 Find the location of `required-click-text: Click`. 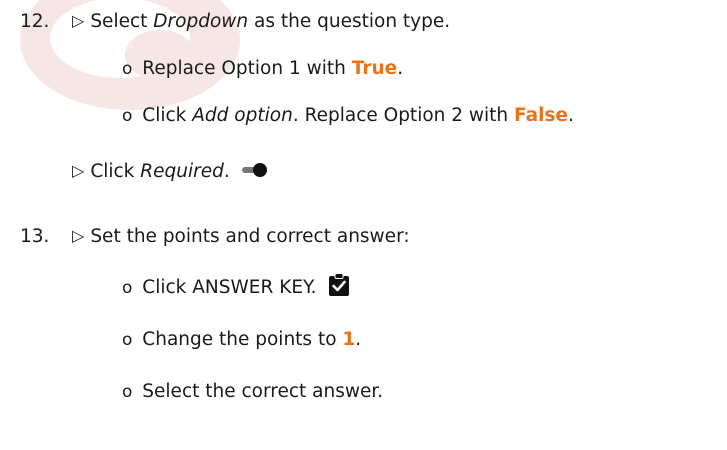

required-click-text: Click is located at coordinates (112, 171).